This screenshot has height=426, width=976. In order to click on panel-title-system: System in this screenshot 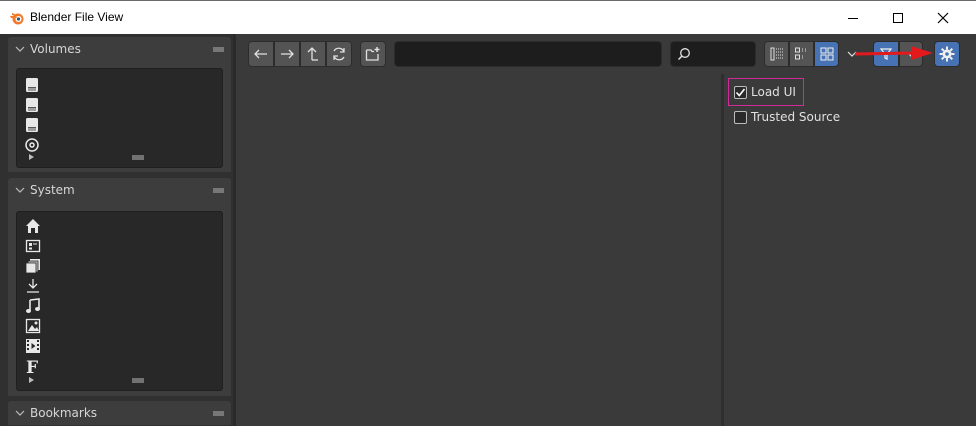, I will do `click(52, 190)`.